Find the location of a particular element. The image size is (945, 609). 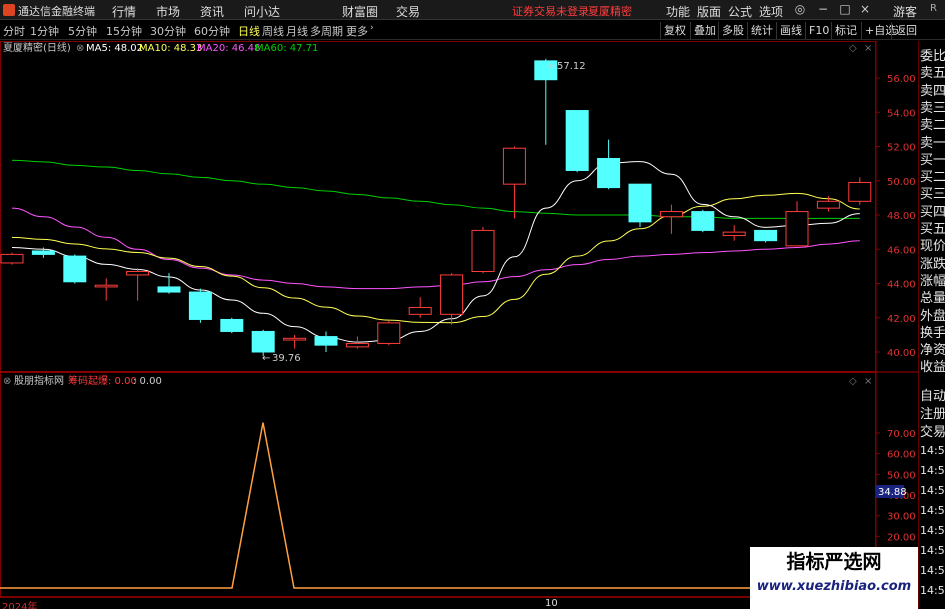

formula-name: 筹码起爆 is located at coordinates (88, 380).